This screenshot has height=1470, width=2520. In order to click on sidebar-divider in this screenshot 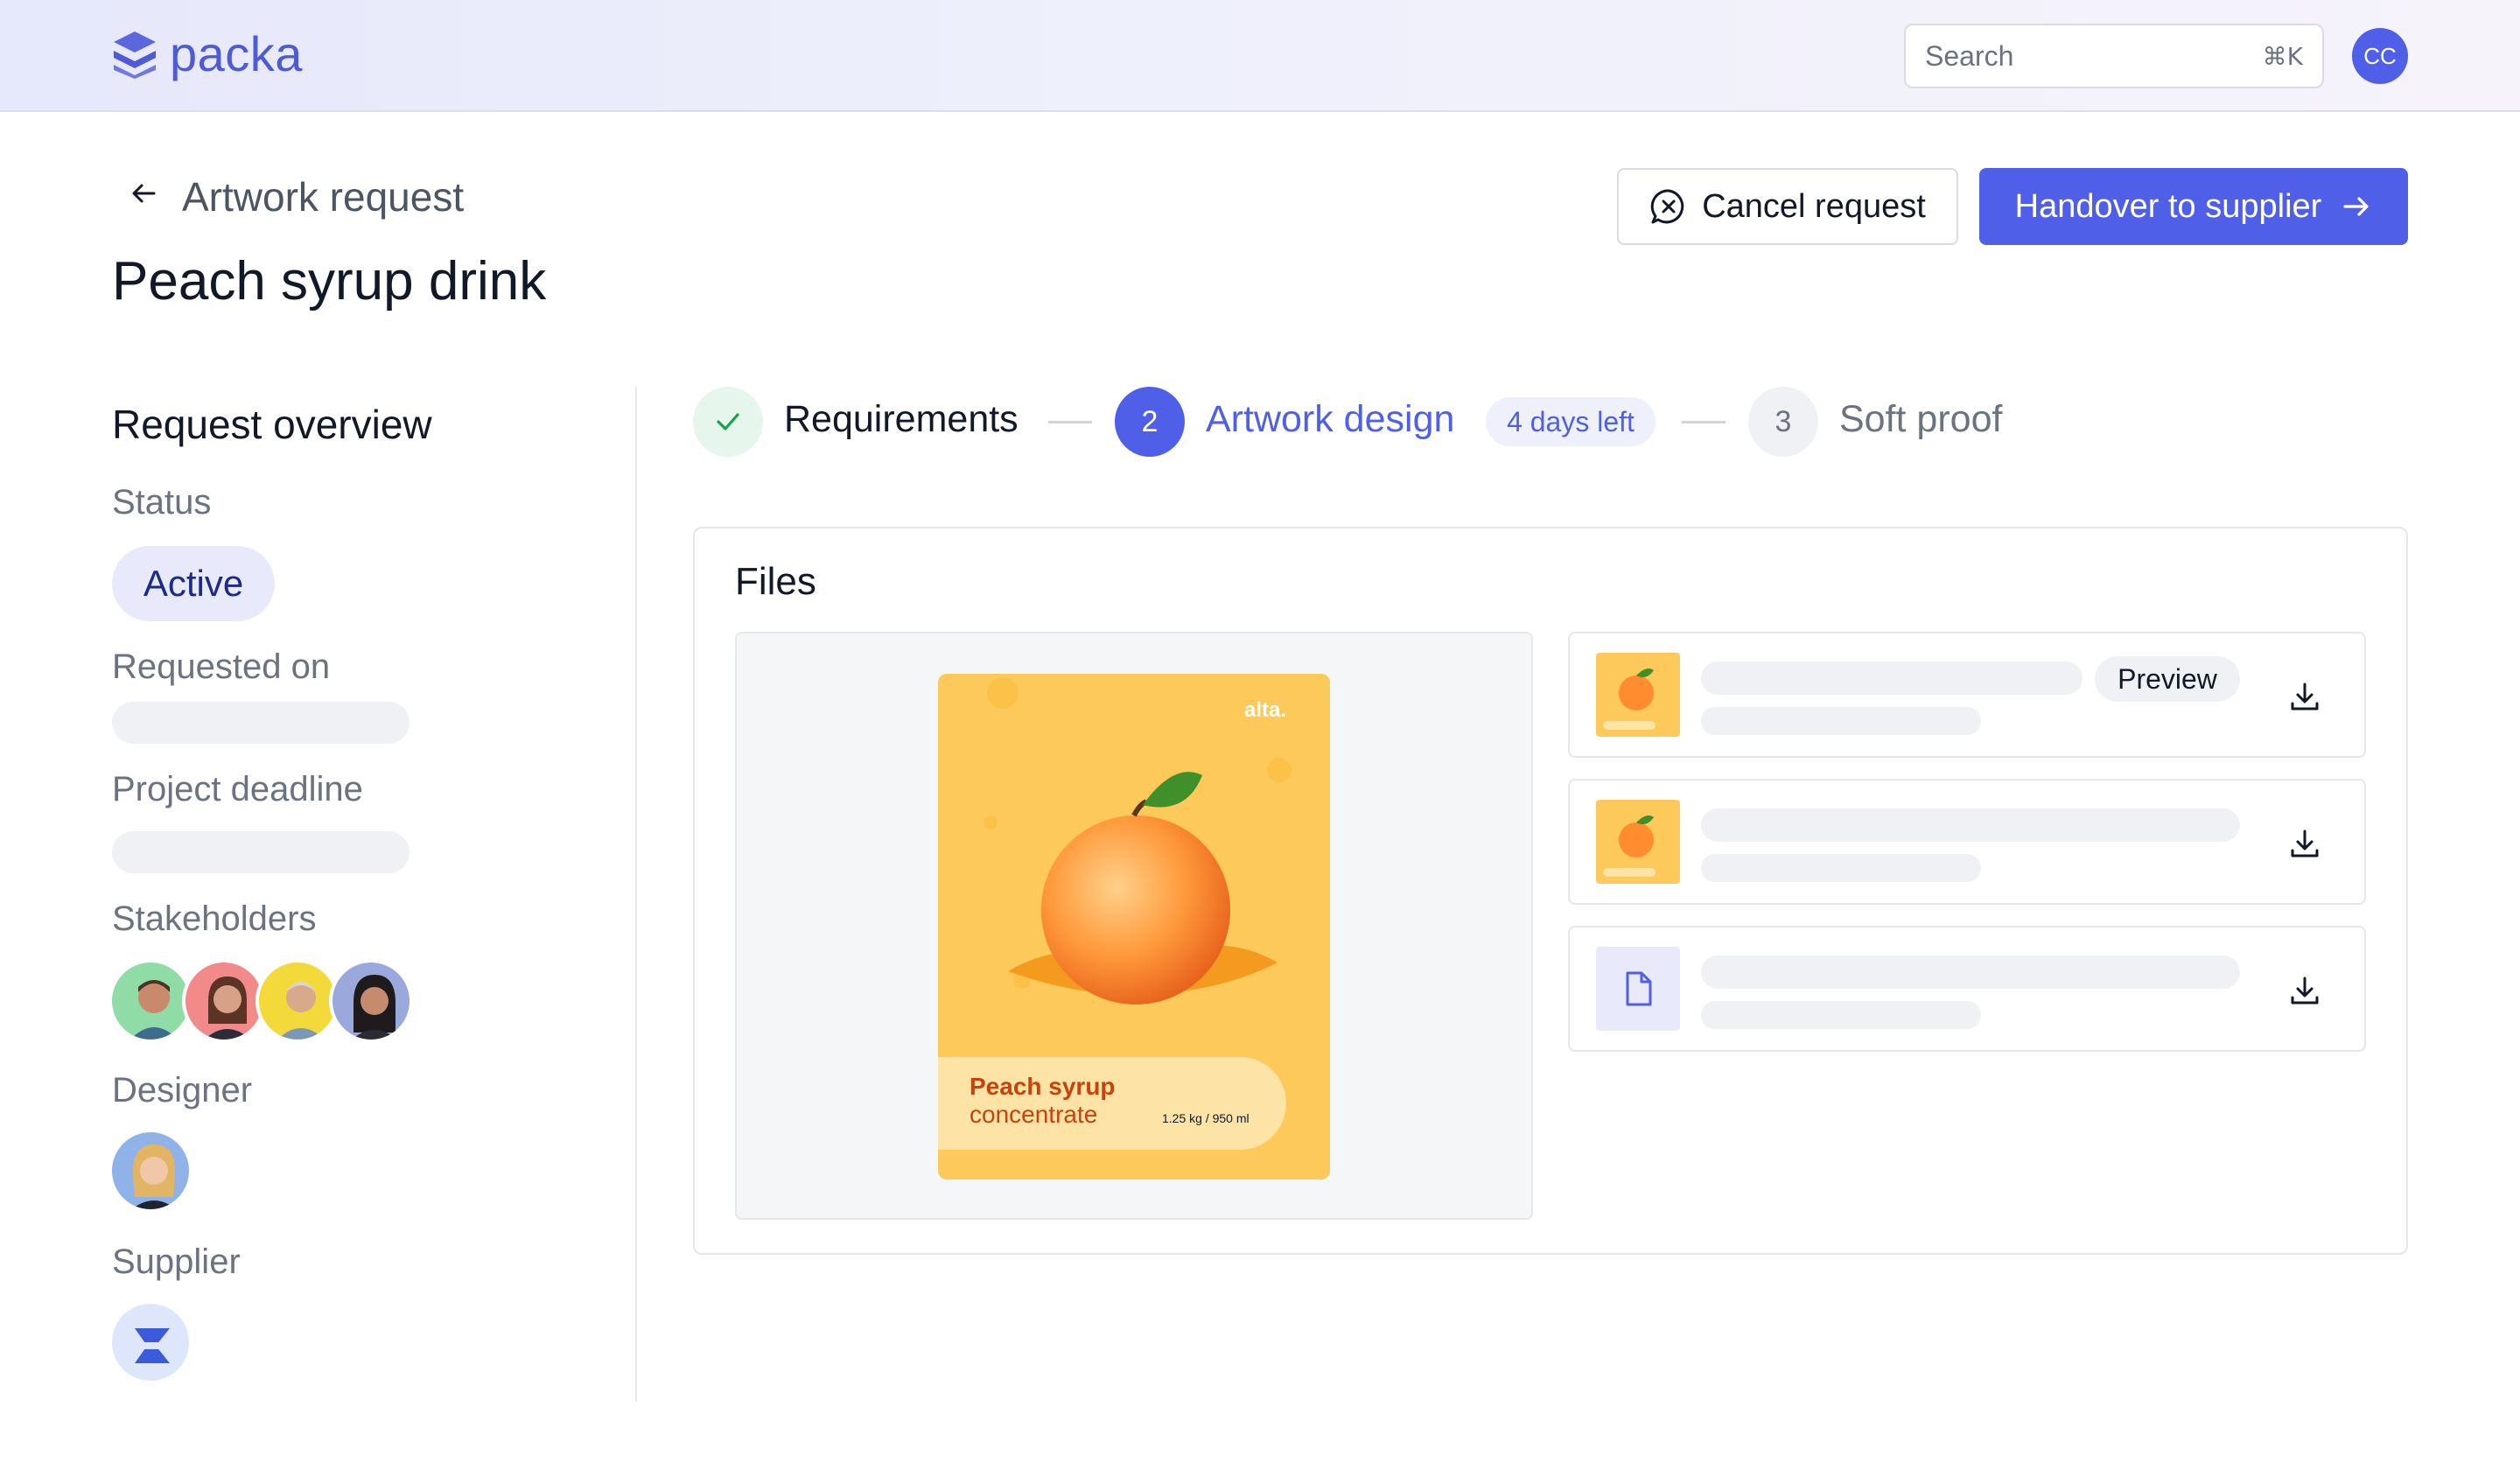, I will do `click(636, 894)`.